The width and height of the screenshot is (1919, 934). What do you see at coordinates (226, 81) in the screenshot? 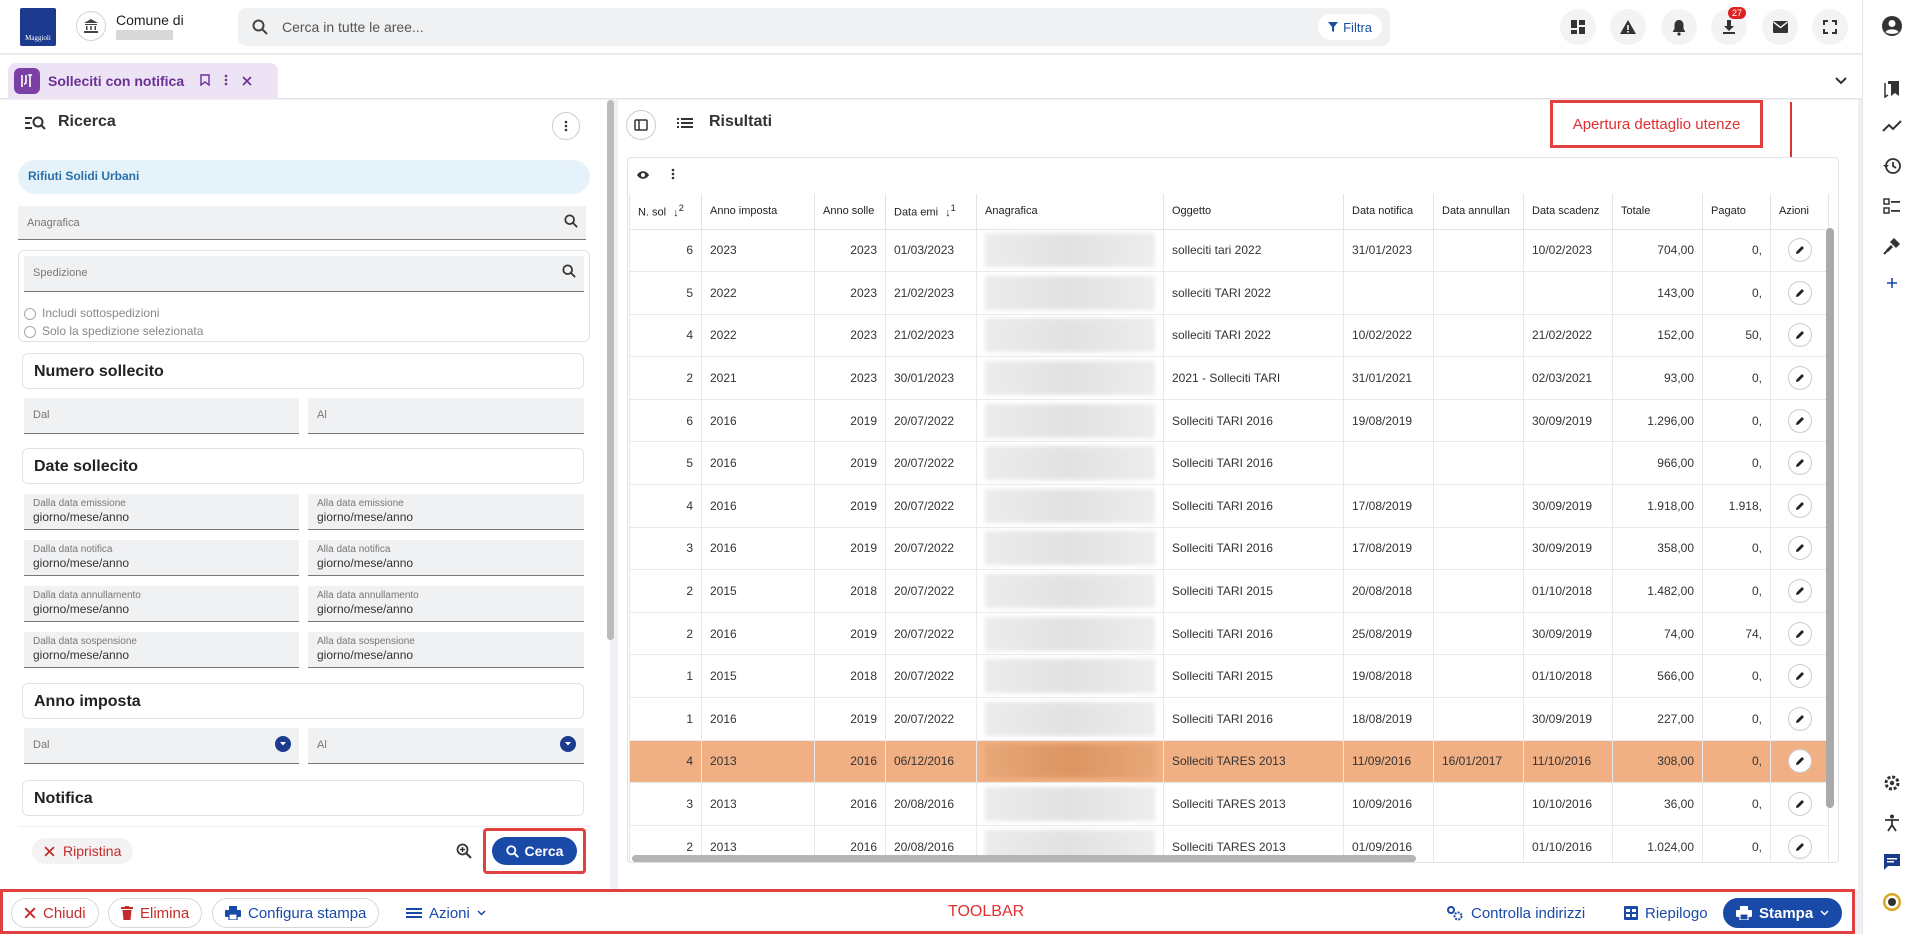
I see `more-vert-icon` at bounding box center [226, 81].